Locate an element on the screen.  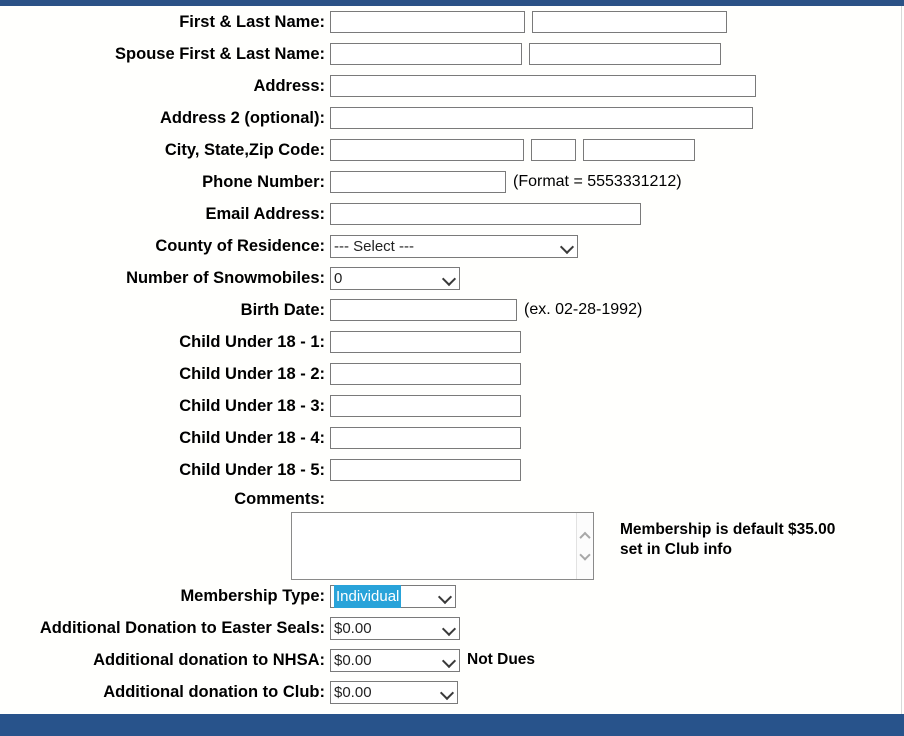
form-row-child-under-18-1: Child Under 18 - 1: is located at coordinates (452, 342).